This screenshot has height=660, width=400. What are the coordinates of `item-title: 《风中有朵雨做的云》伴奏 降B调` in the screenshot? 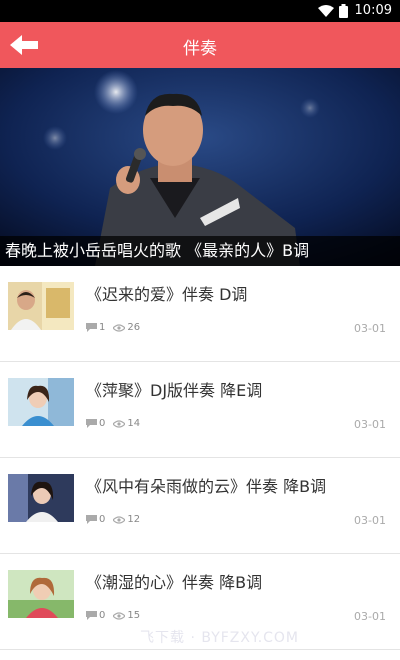 It's located at (206, 486).